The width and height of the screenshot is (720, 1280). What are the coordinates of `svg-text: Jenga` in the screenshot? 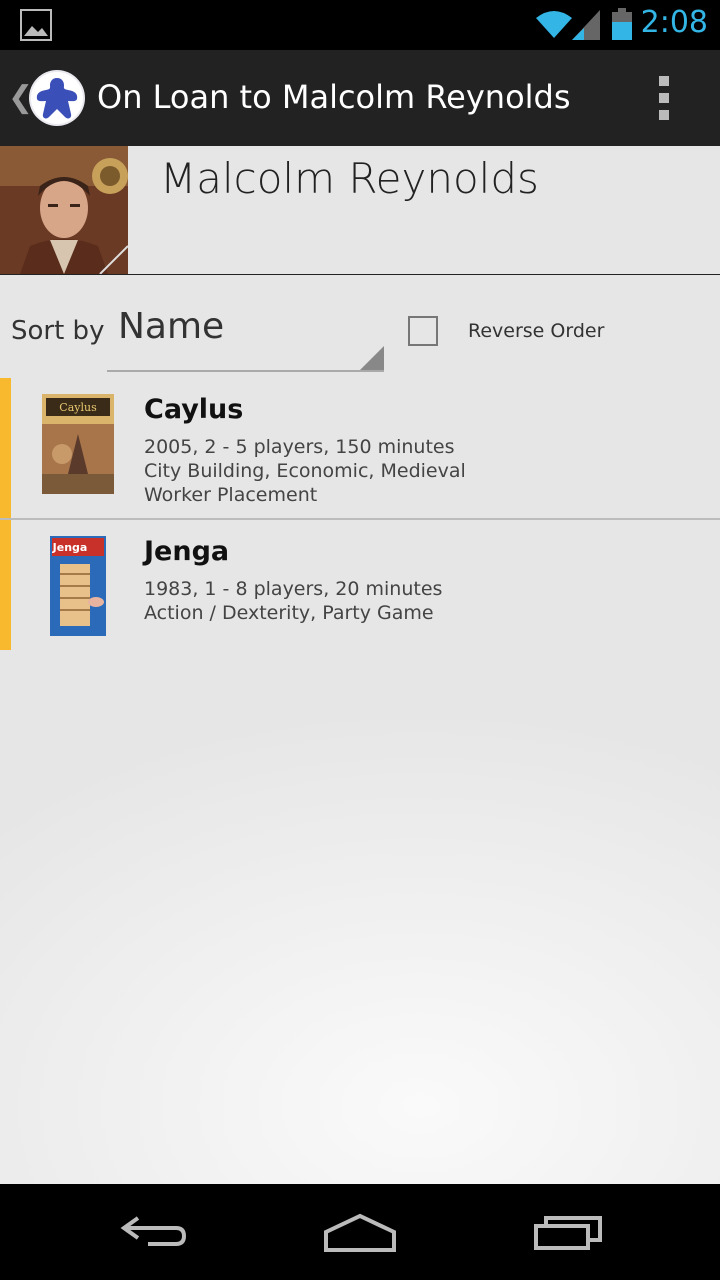 It's located at (70, 547).